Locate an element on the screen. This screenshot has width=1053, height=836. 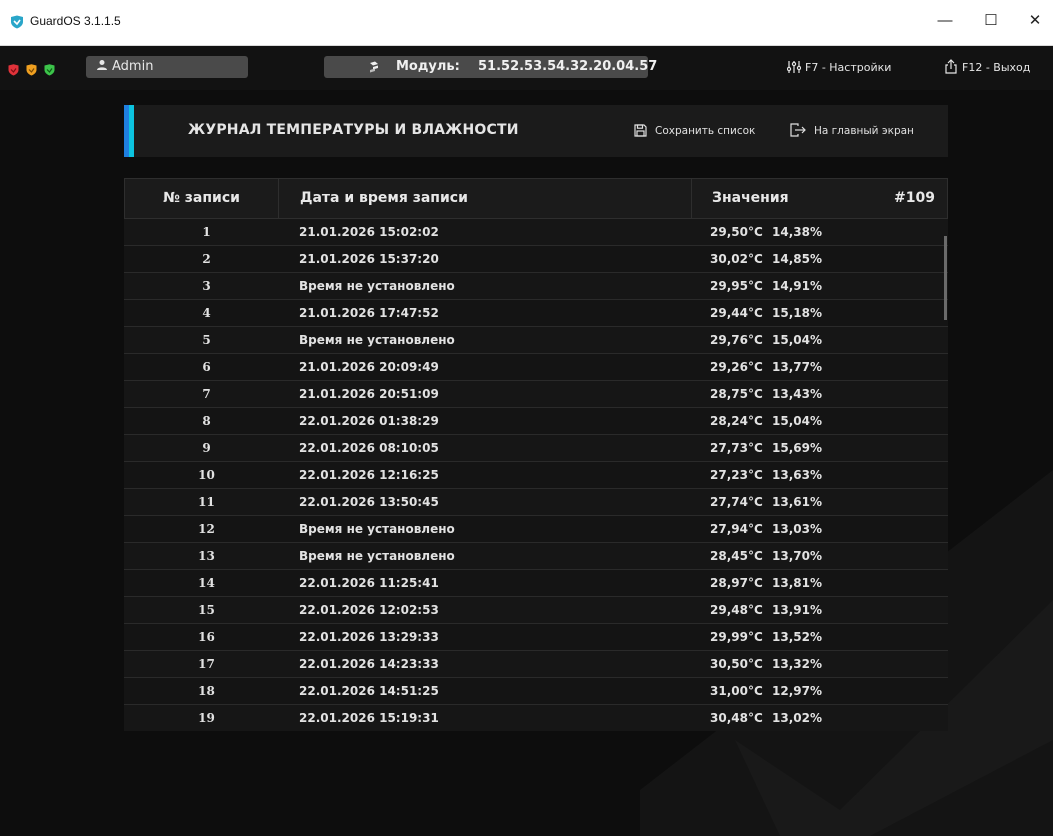
settings-label: F7 - Настройки is located at coordinates (848, 67).